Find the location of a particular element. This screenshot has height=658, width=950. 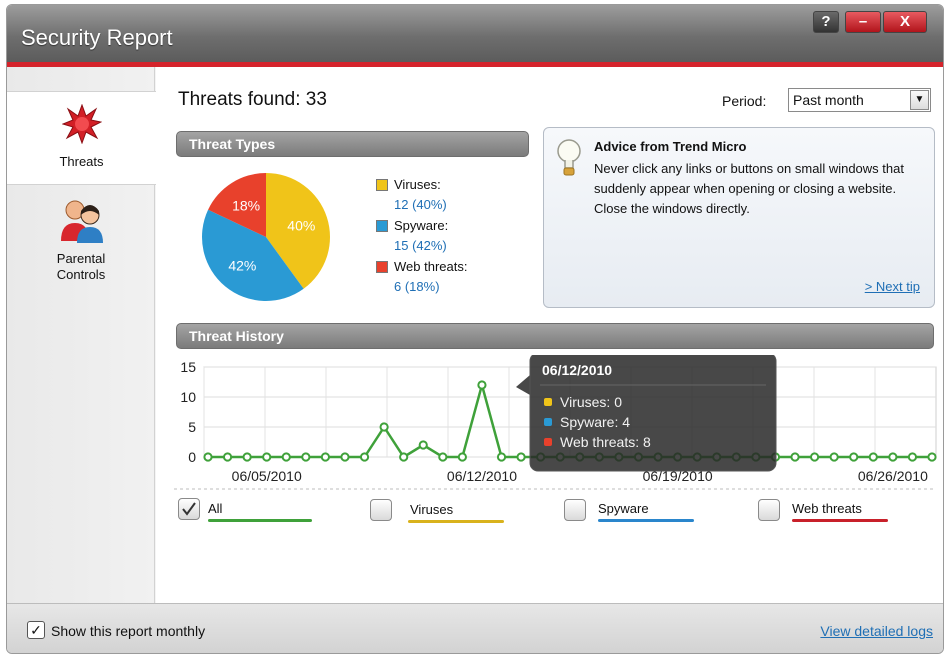

filter-web-threats-color-line is located at coordinates (840, 520).